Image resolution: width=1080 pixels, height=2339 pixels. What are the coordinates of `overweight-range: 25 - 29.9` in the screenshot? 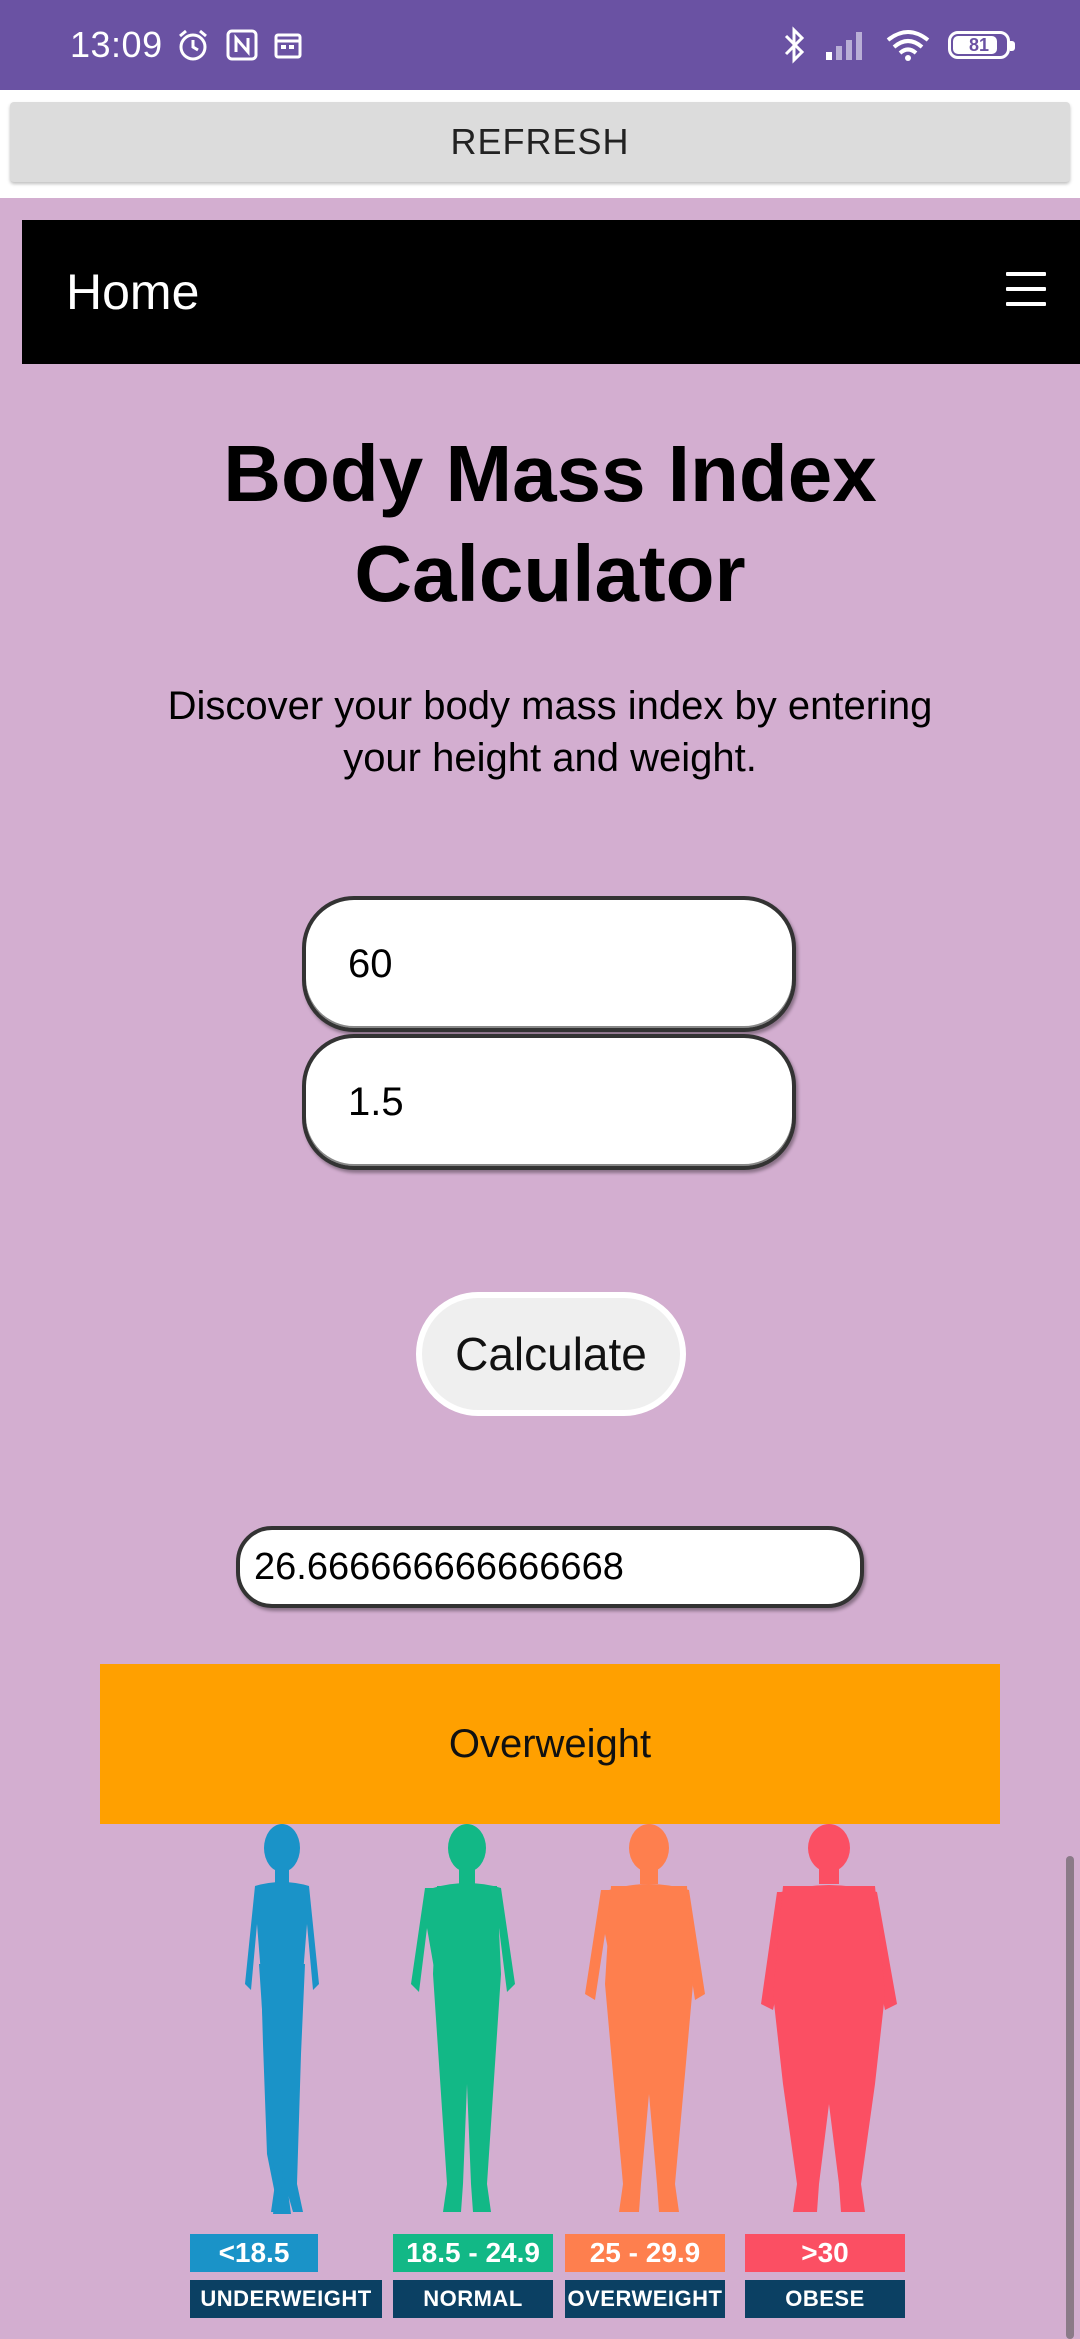 It's located at (645, 2253).